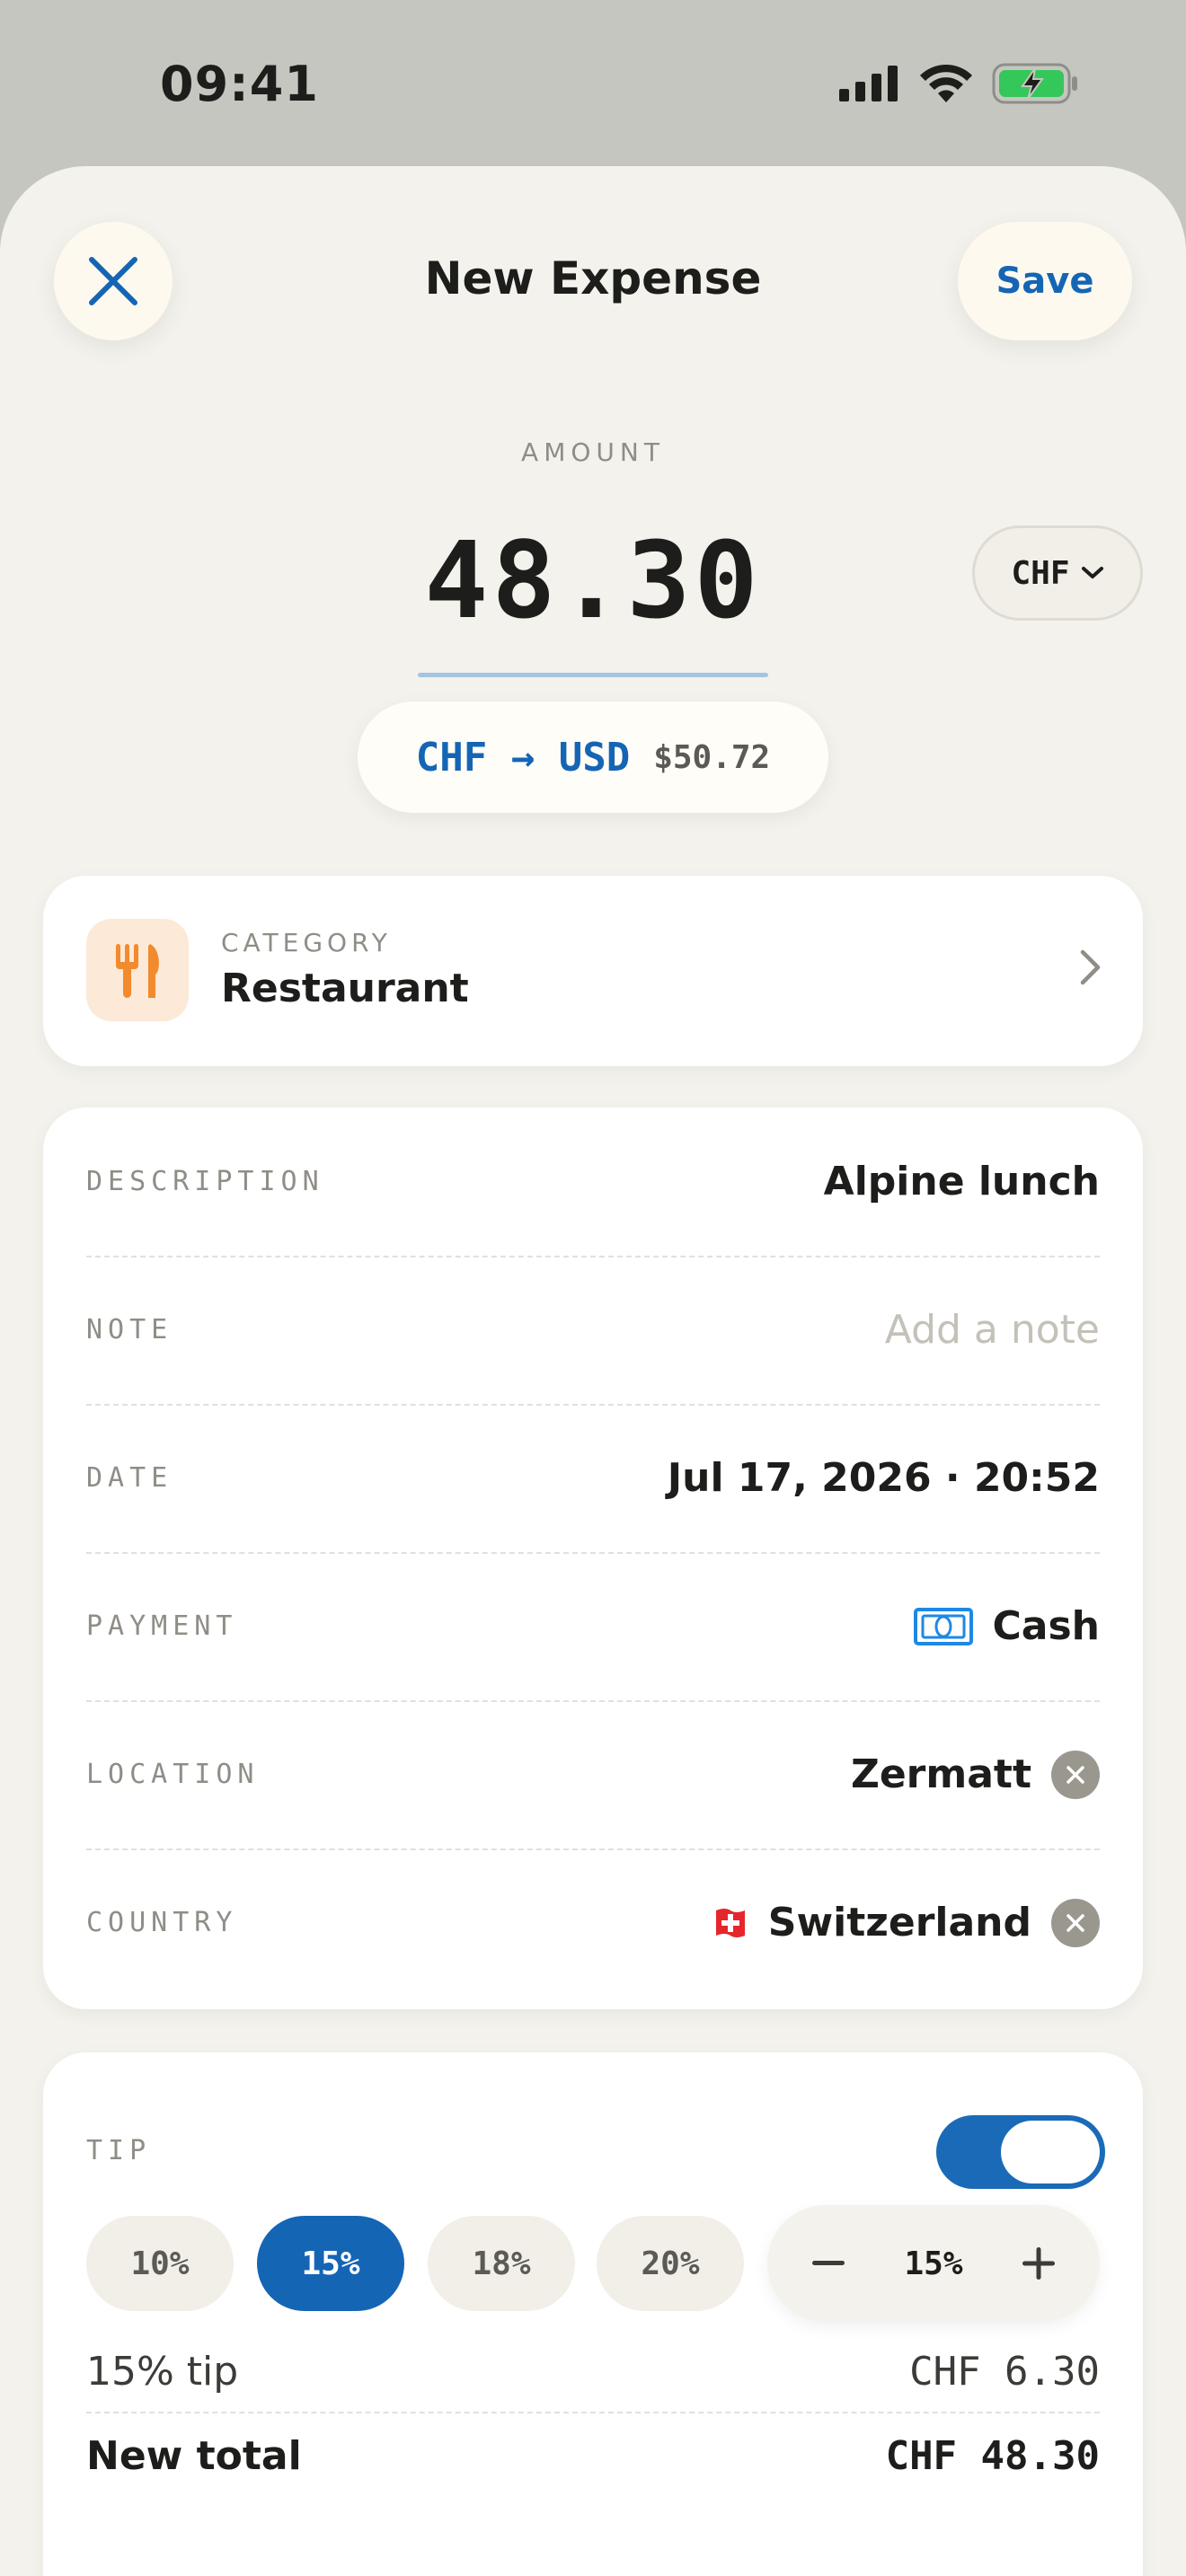 Image resolution: width=1186 pixels, height=2576 pixels. Describe the element at coordinates (961, 1181) in the screenshot. I see `description-value: Alpine lunch` at that location.